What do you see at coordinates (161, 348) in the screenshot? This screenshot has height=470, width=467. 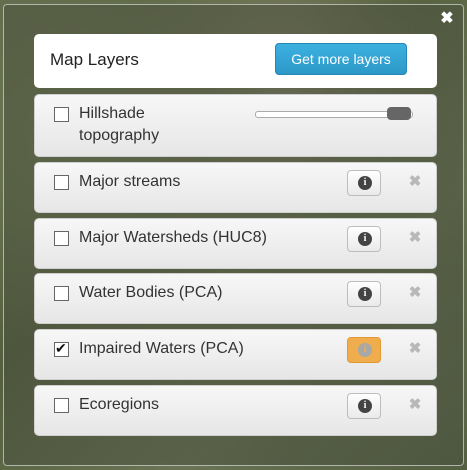 I see `layer-label: Impaired Waters (PCA)` at bounding box center [161, 348].